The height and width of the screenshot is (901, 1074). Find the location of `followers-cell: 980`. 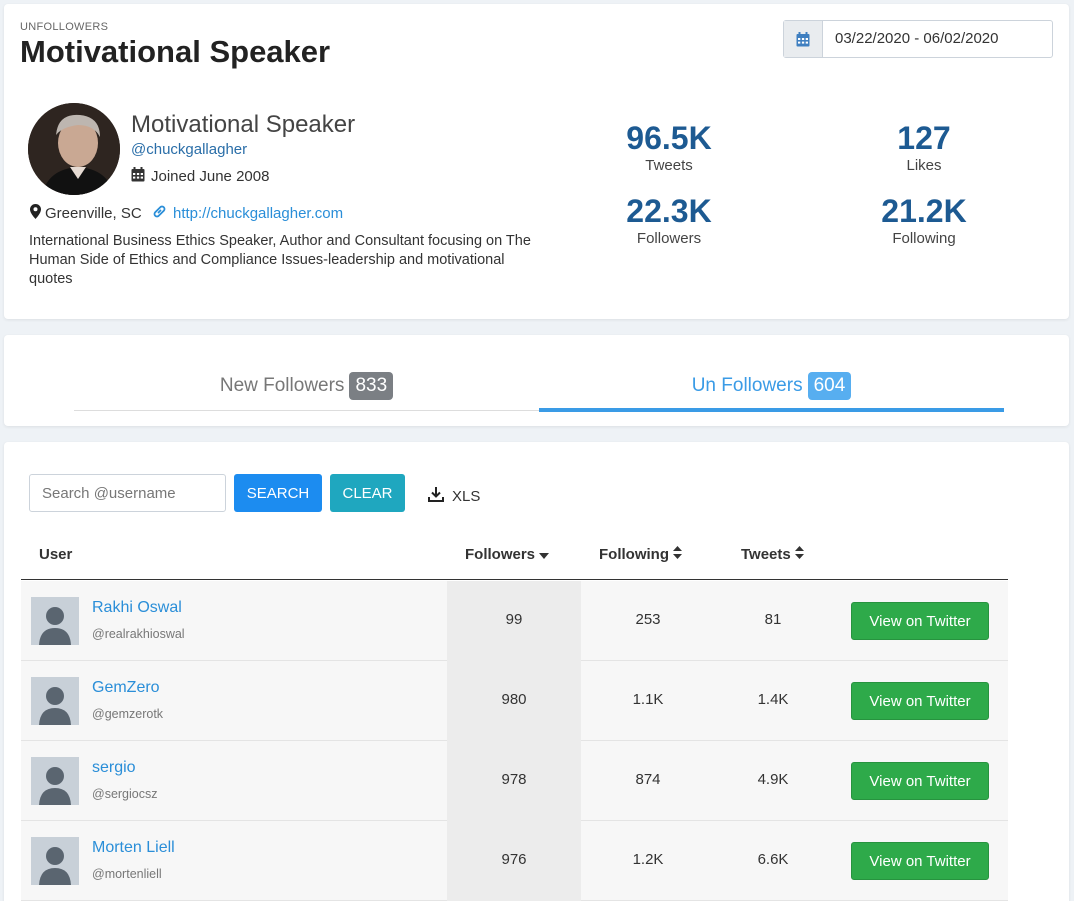

followers-cell: 980 is located at coordinates (514, 699).